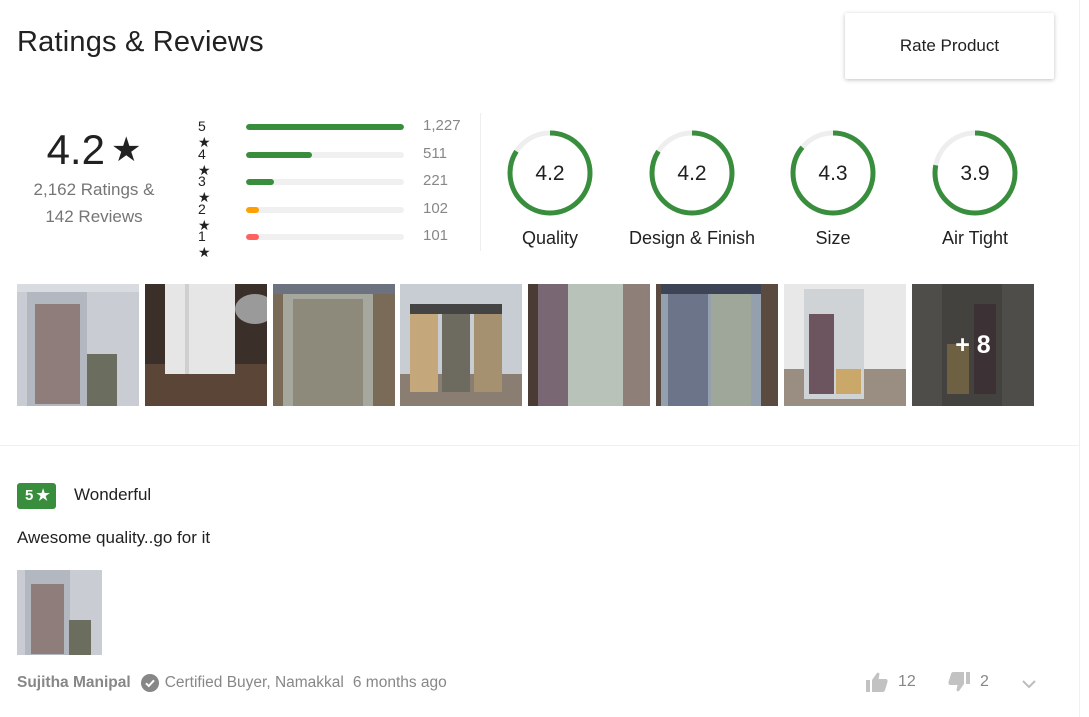 The image size is (1089, 717). I want to click on overall-rating: 4.2 ★ 2,162 Ratings & 142 Reviews, so click(94, 177).